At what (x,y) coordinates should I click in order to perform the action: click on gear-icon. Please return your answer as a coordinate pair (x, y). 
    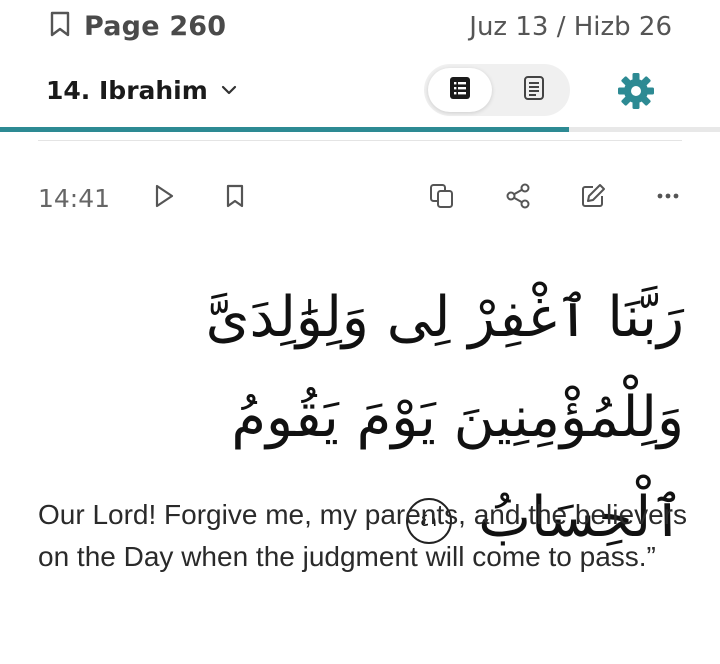
    Looking at the image, I should click on (636, 94).